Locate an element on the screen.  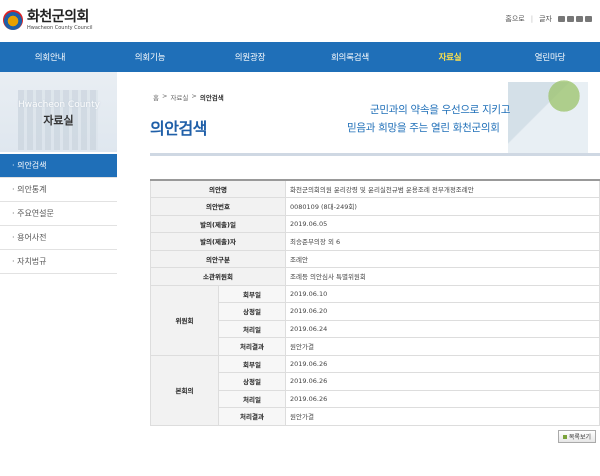
font-size-label: 글자 is located at coordinates (545, 19).